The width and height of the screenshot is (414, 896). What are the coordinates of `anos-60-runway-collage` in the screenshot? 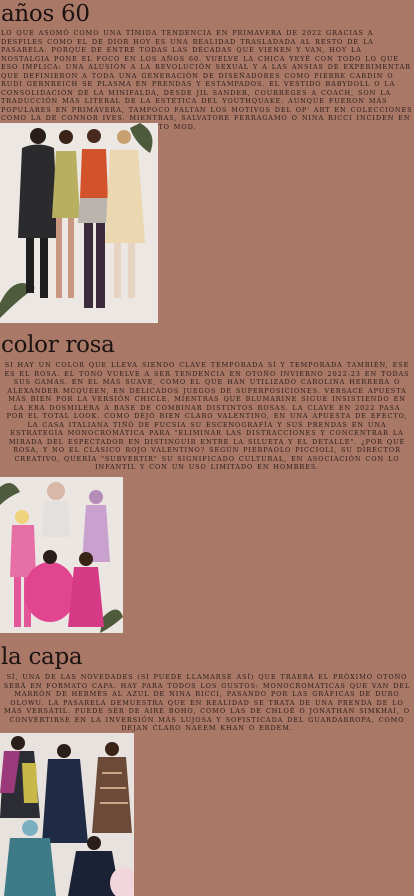 It's located at (79, 223).